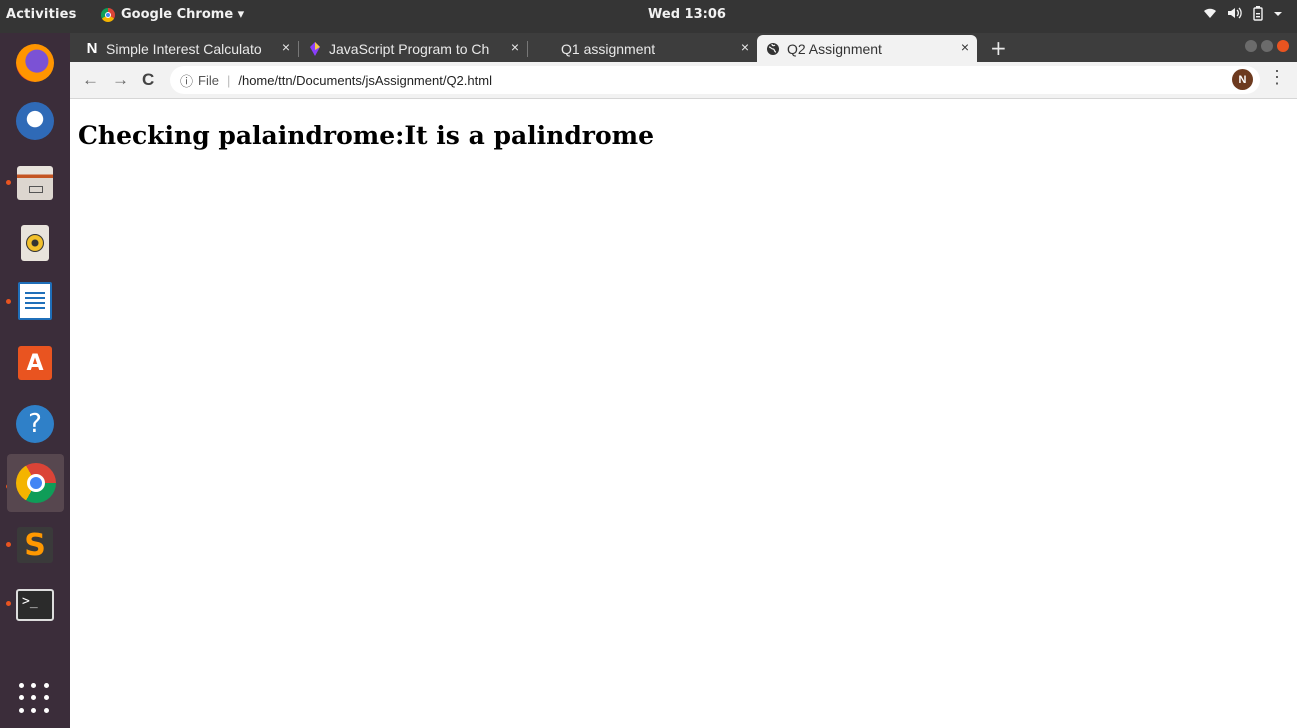 This screenshot has width=1297, height=728. Describe the element at coordinates (183, 14) in the screenshot. I see `app-menu-label: Google Chrome ▾` at that location.